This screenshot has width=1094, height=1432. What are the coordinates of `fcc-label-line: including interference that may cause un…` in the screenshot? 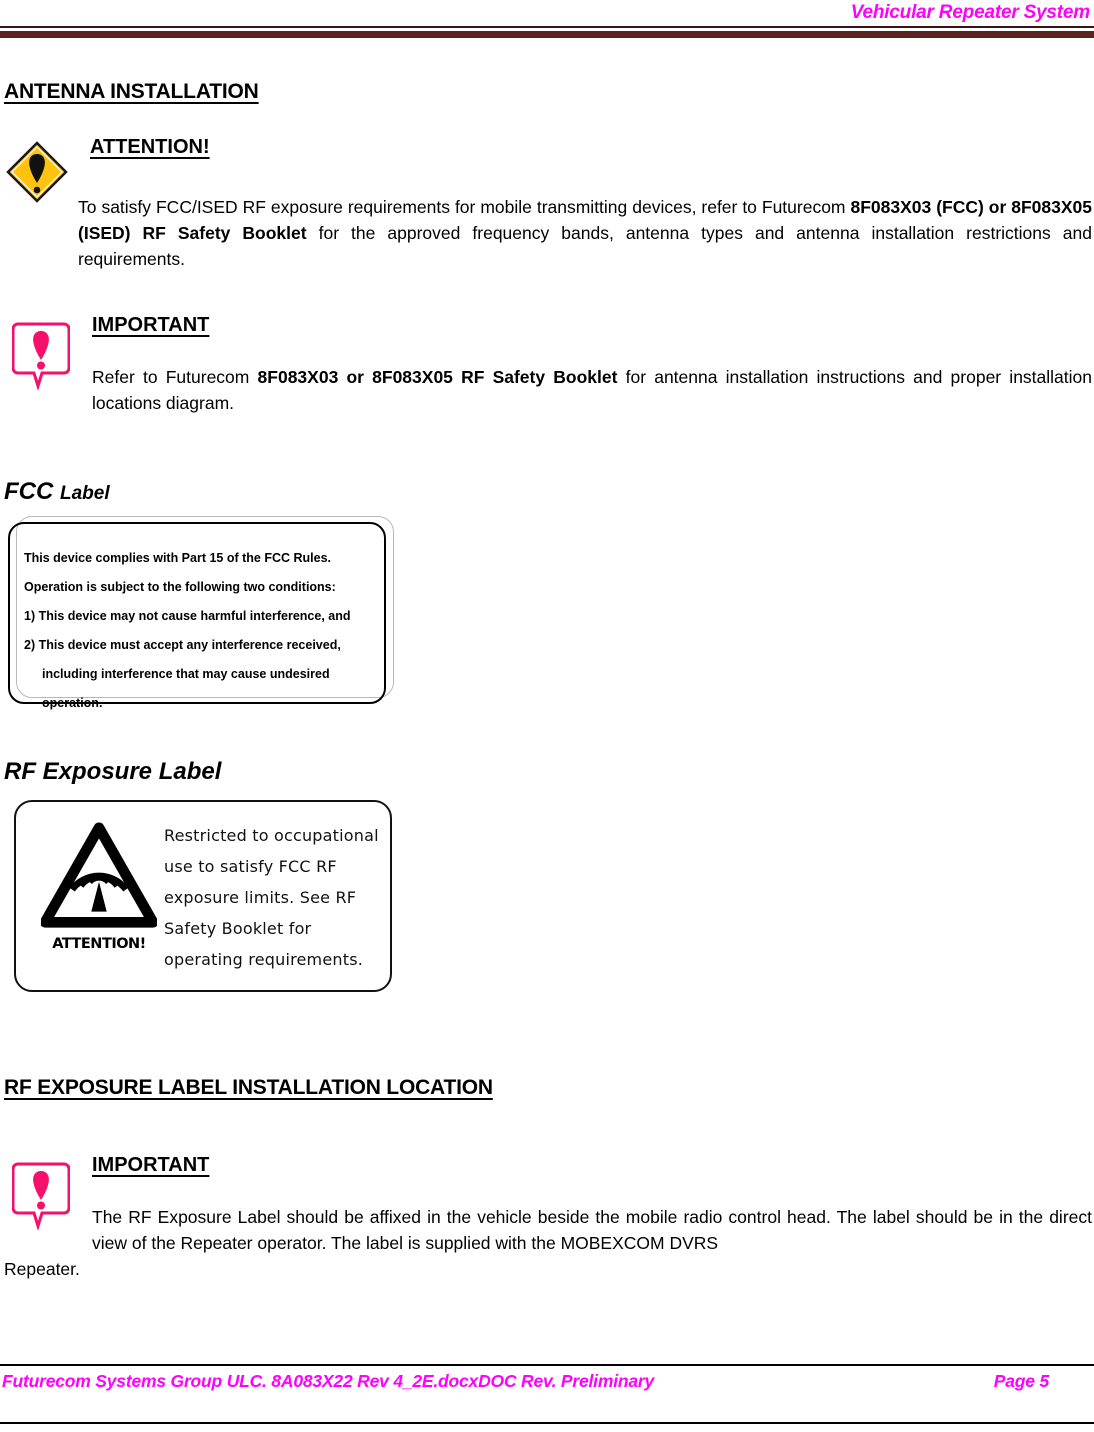 It's located at (186, 674).